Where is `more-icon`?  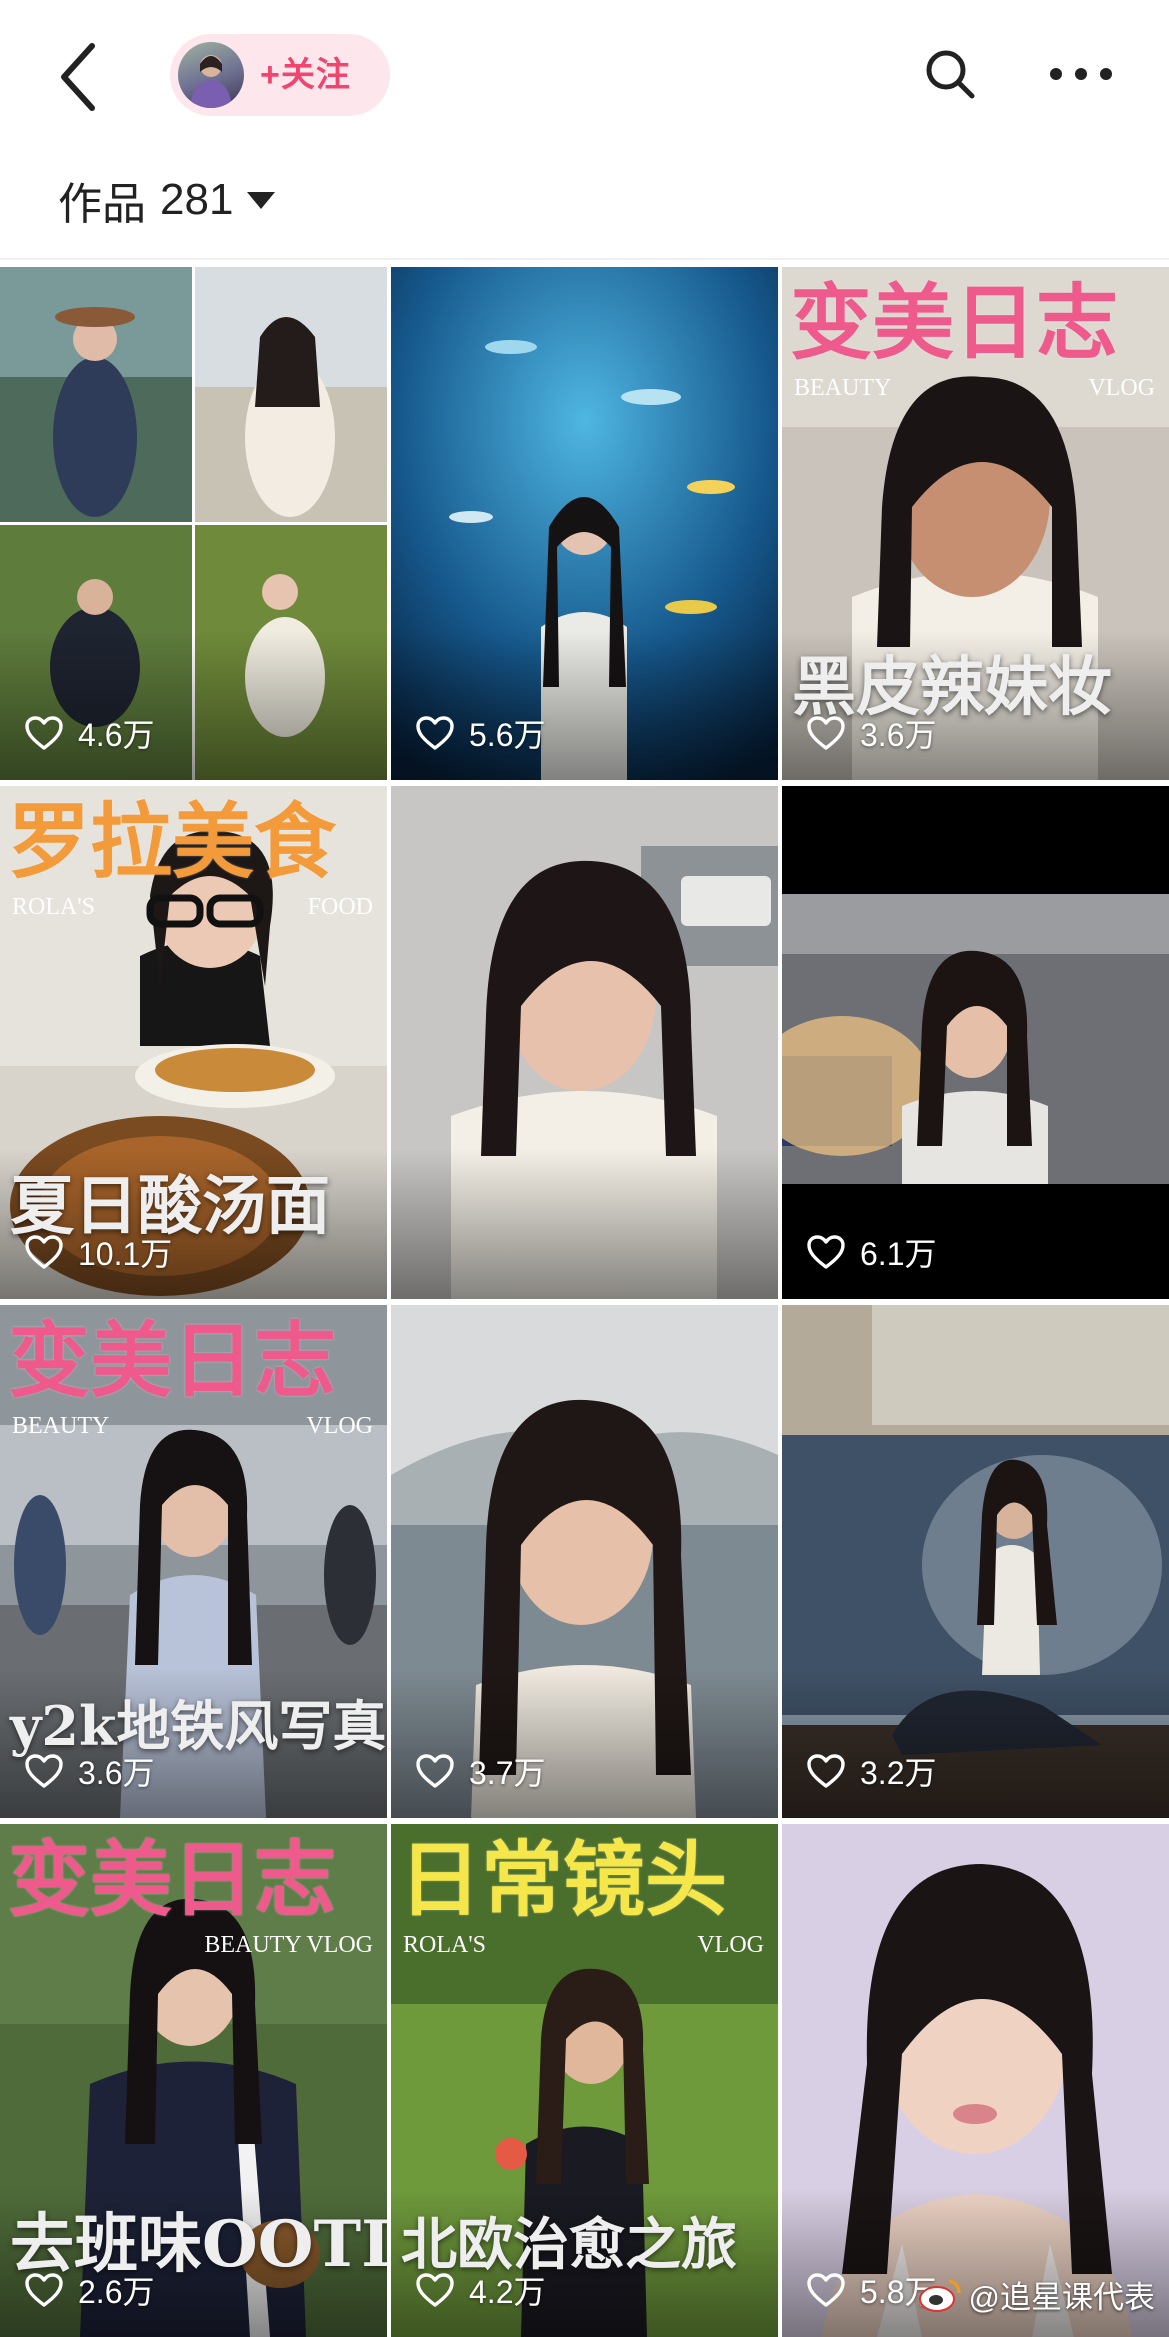
more-icon is located at coordinates (1081, 74).